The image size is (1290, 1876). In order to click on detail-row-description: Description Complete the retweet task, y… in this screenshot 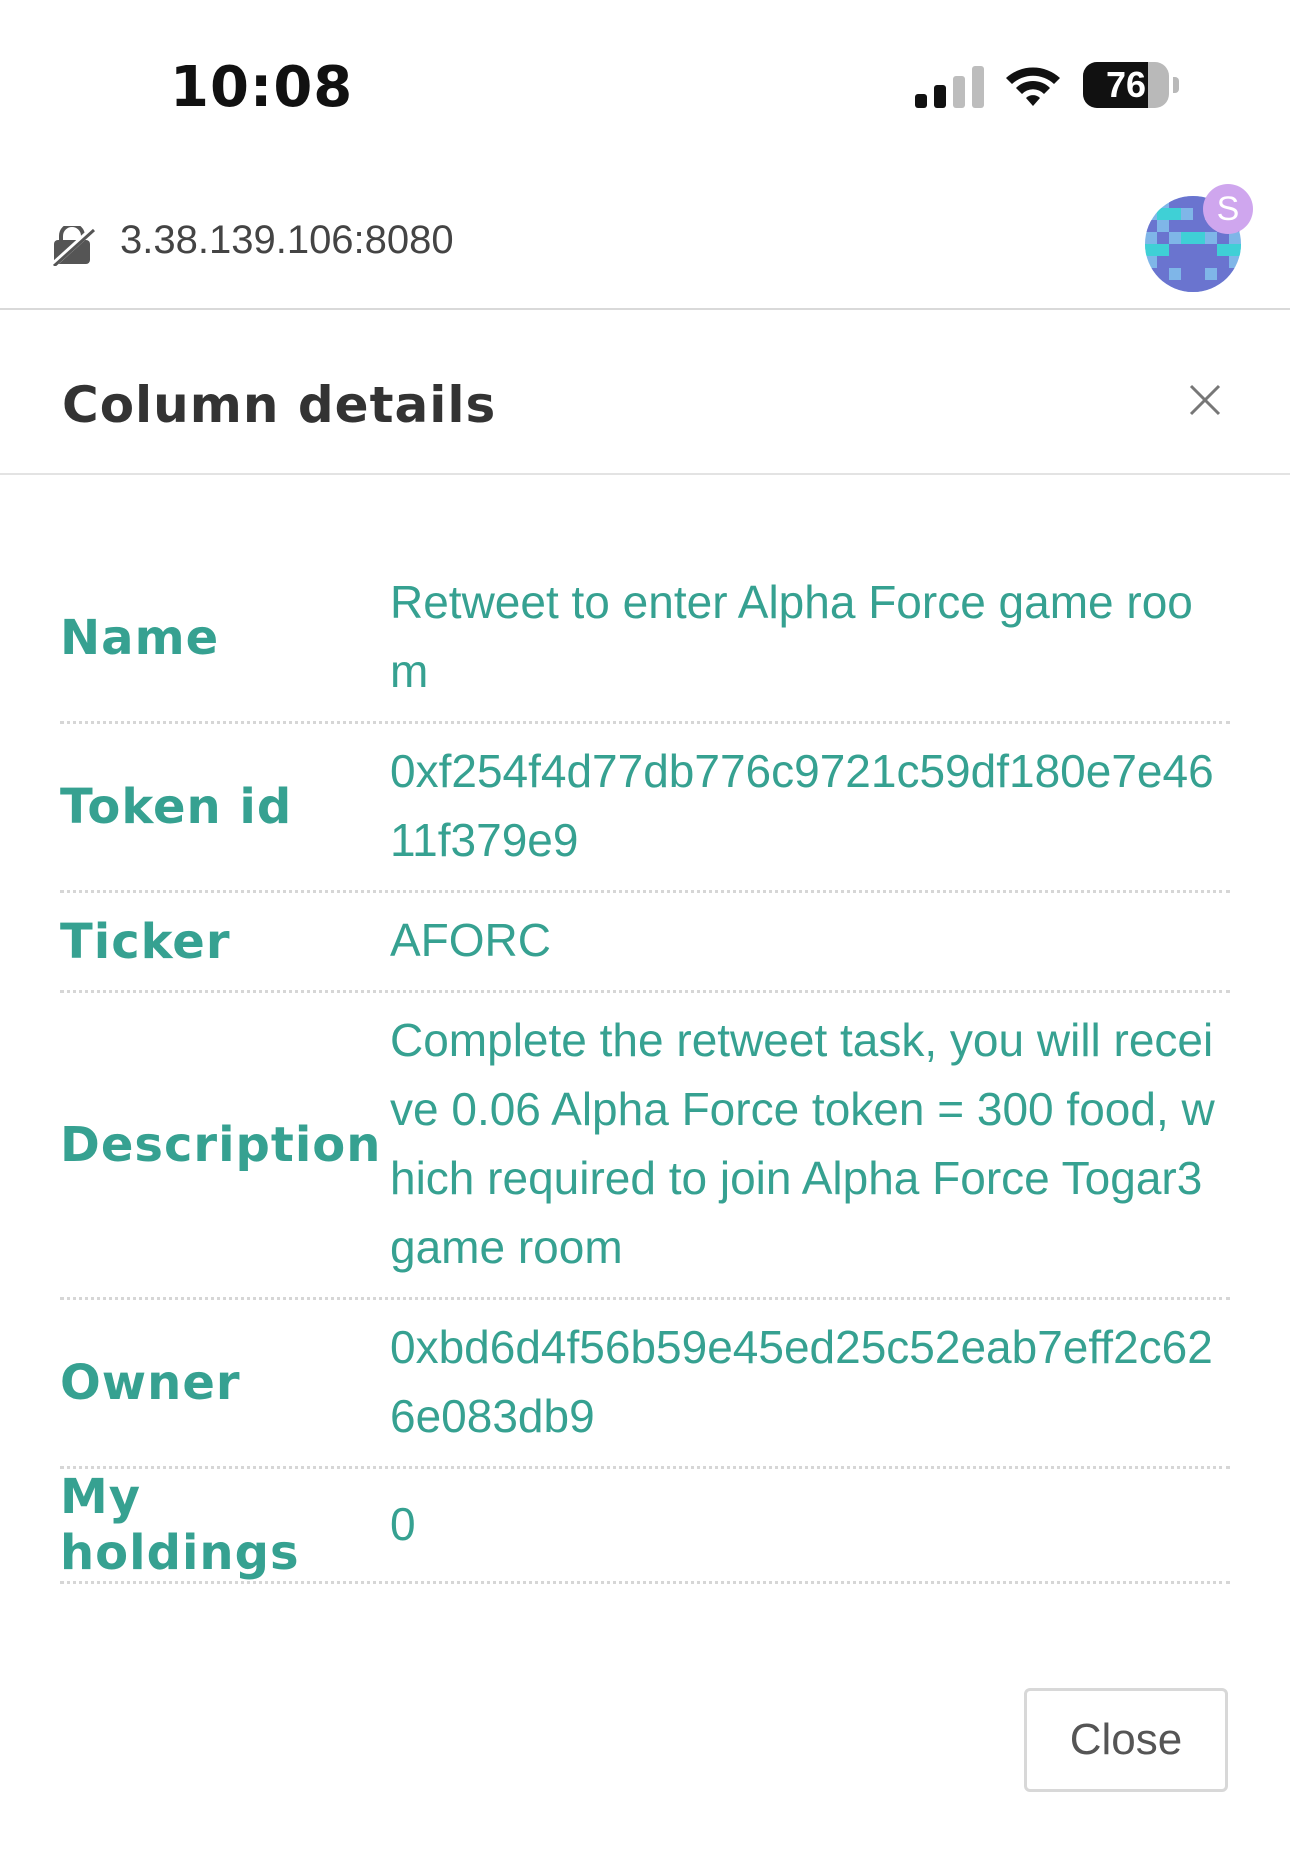, I will do `click(645, 1146)`.